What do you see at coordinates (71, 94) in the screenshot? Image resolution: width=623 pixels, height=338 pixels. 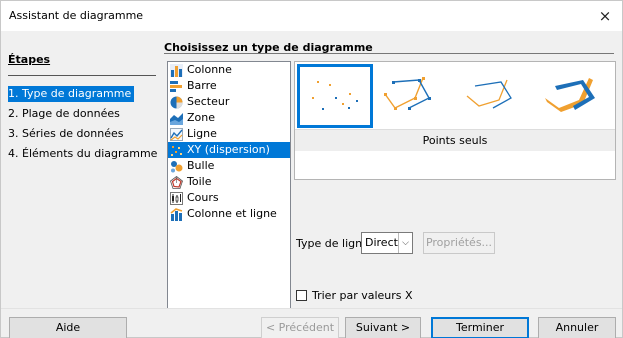 I see `step-chart-type: 1. Type de diagramme` at bounding box center [71, 94].